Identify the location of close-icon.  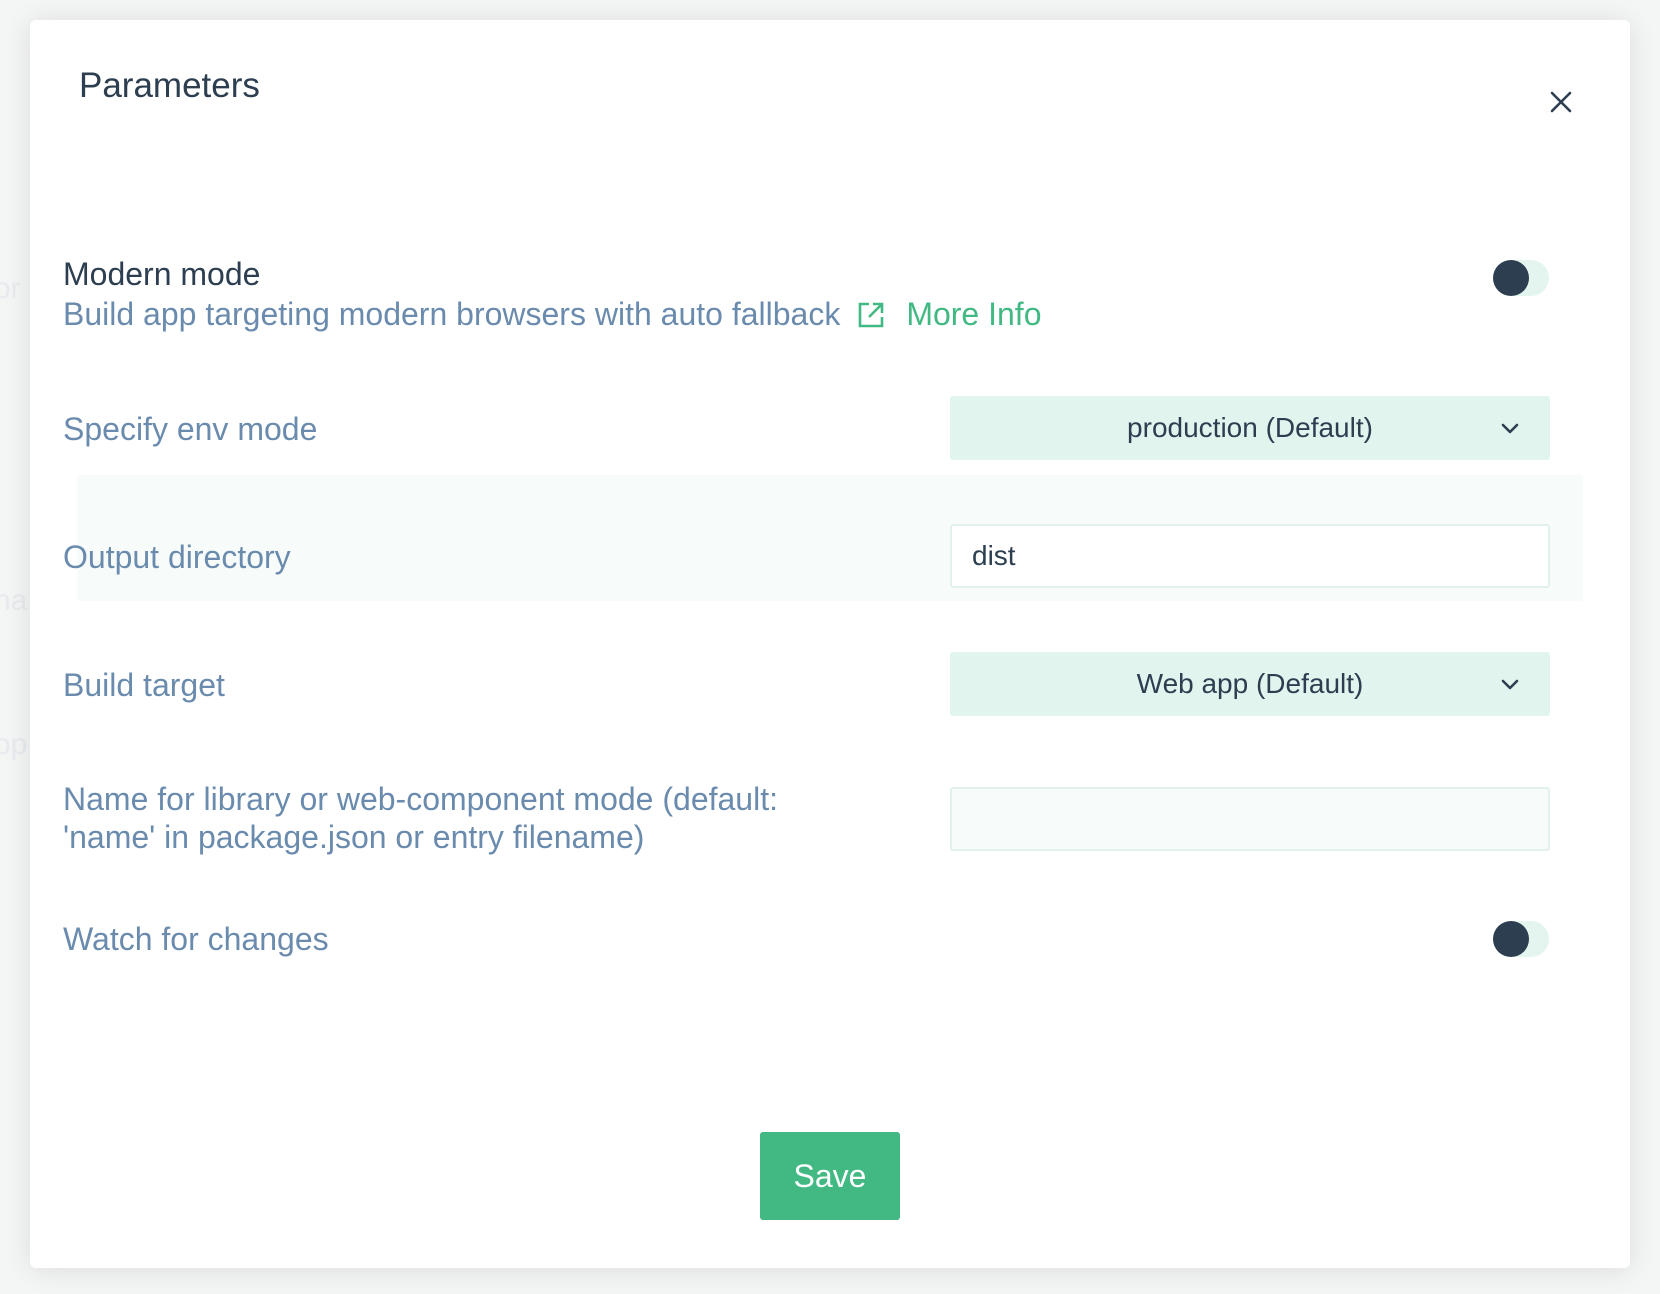
(1561, 102).